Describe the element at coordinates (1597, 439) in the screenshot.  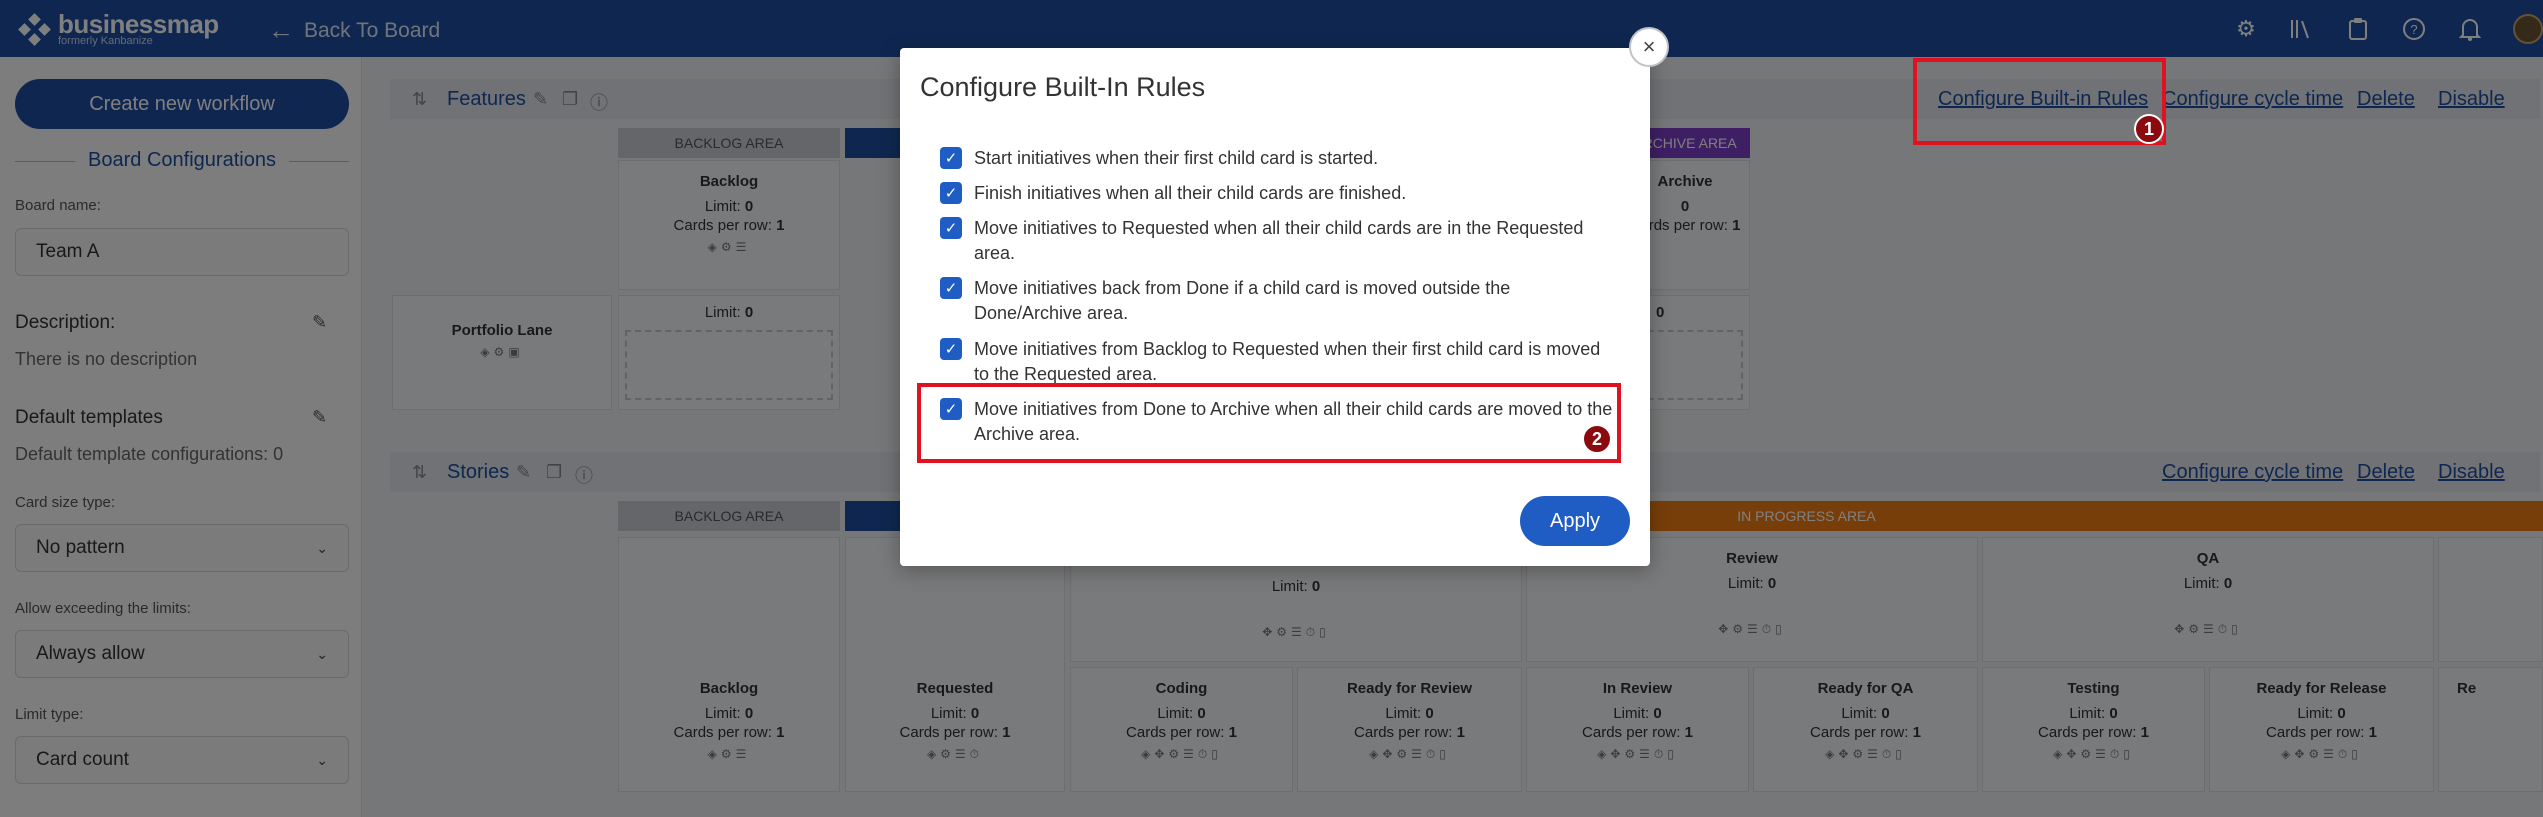
I see `callout-badge-2: 2` at that location.